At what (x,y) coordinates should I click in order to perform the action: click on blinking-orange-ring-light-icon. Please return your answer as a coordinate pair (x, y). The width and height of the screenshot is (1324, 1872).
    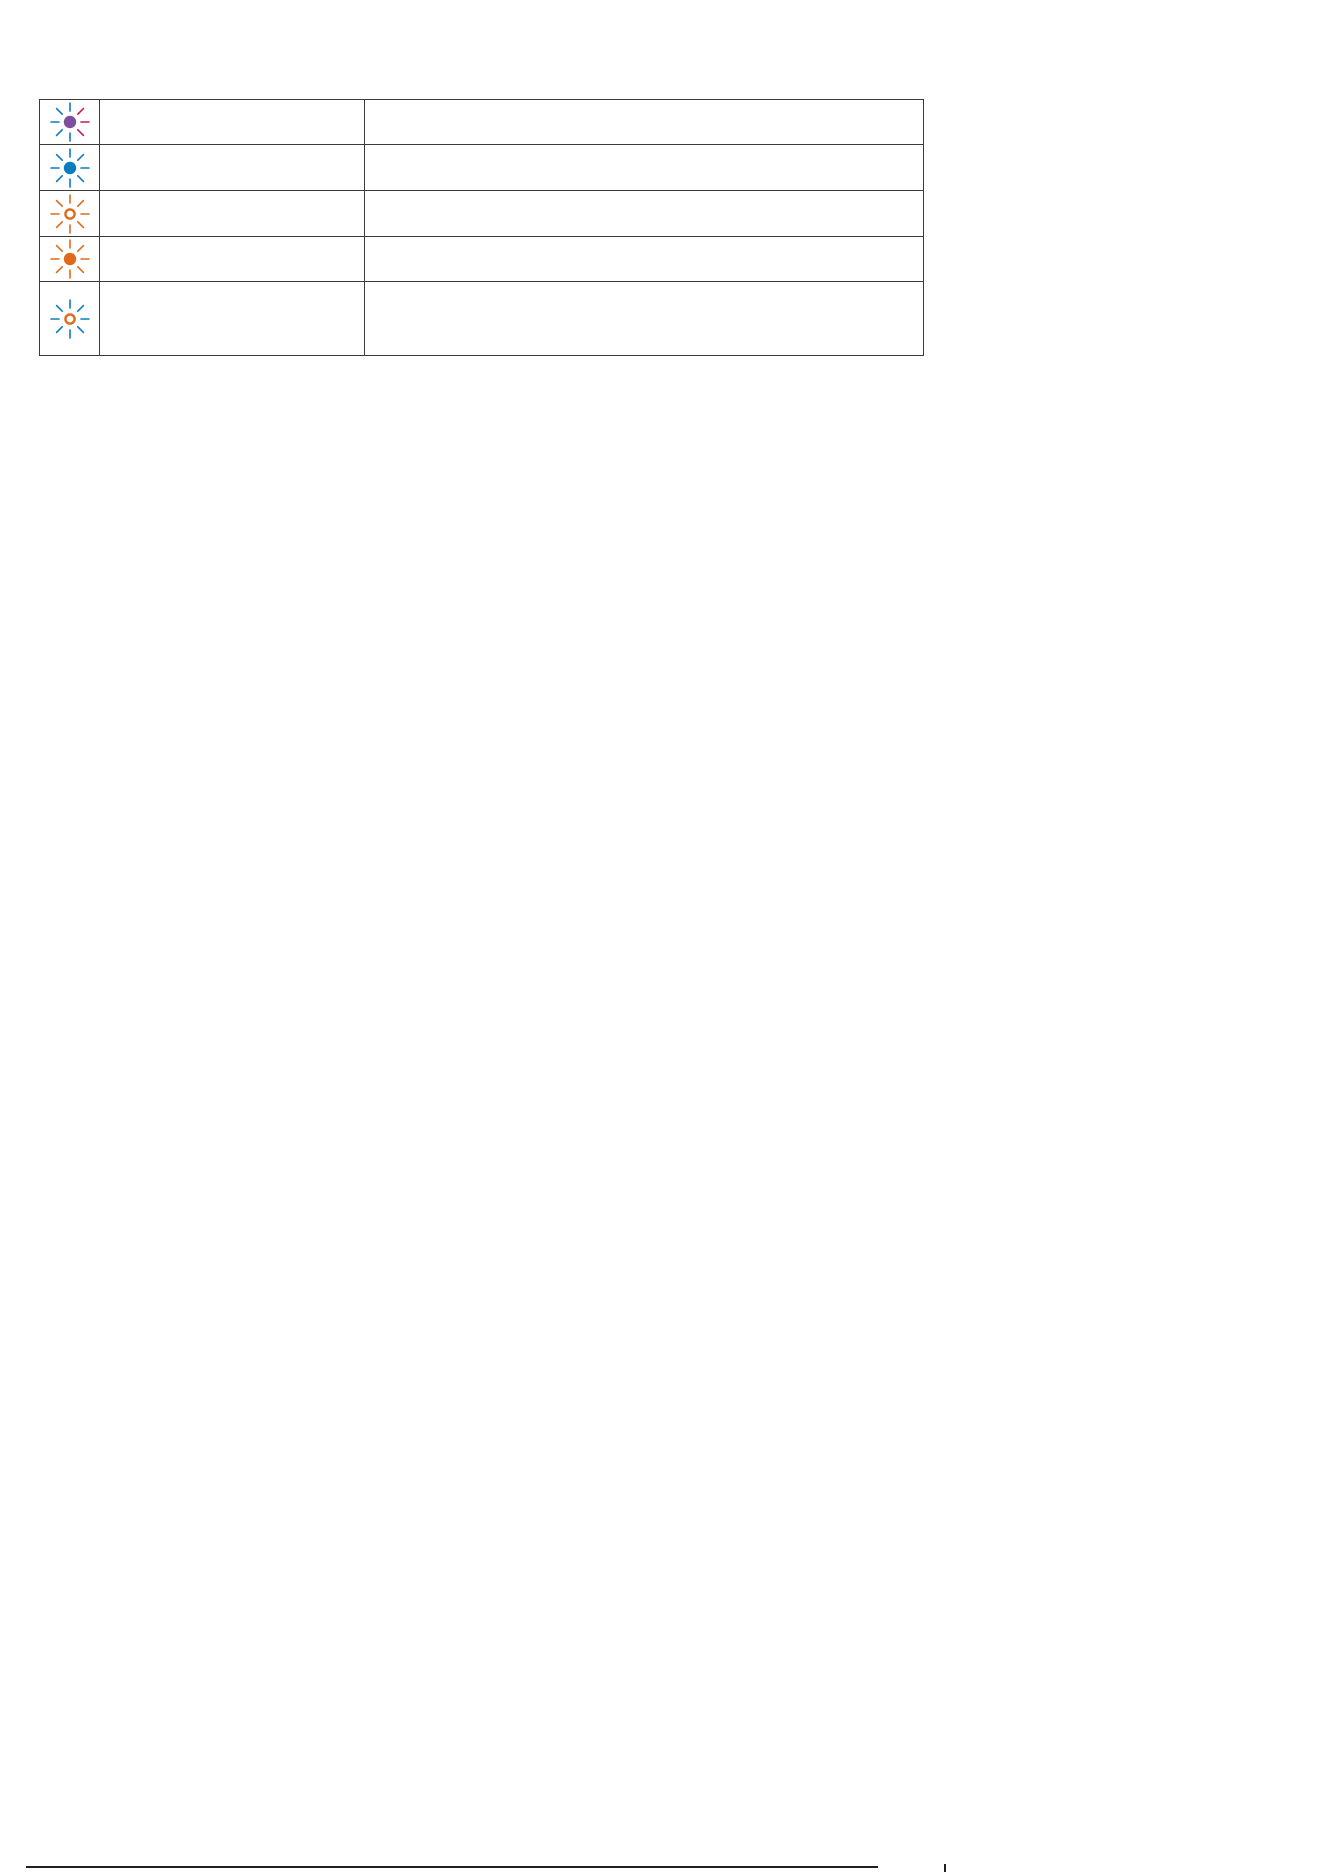
    Looking at the image, I should click on (69, 213).